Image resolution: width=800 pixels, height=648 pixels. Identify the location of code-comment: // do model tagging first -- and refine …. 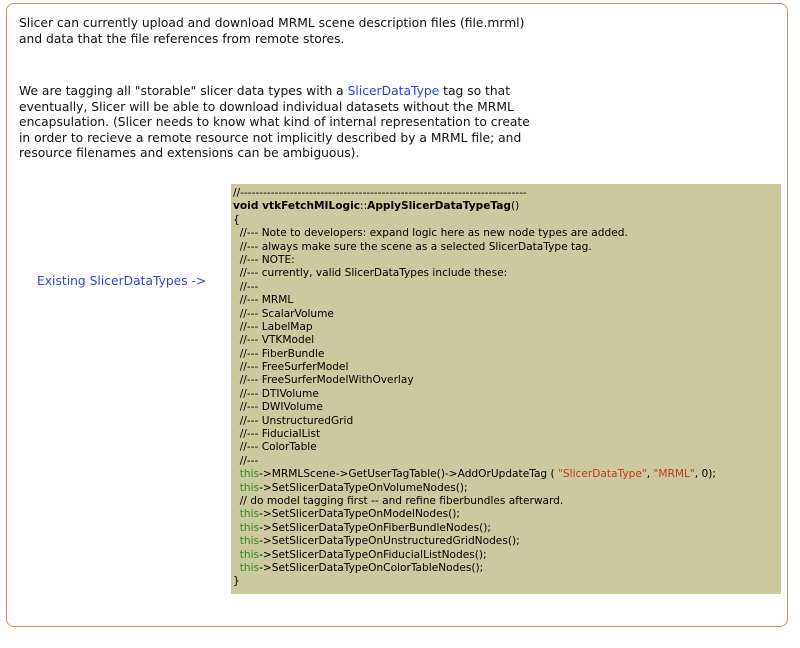
(398, 500).